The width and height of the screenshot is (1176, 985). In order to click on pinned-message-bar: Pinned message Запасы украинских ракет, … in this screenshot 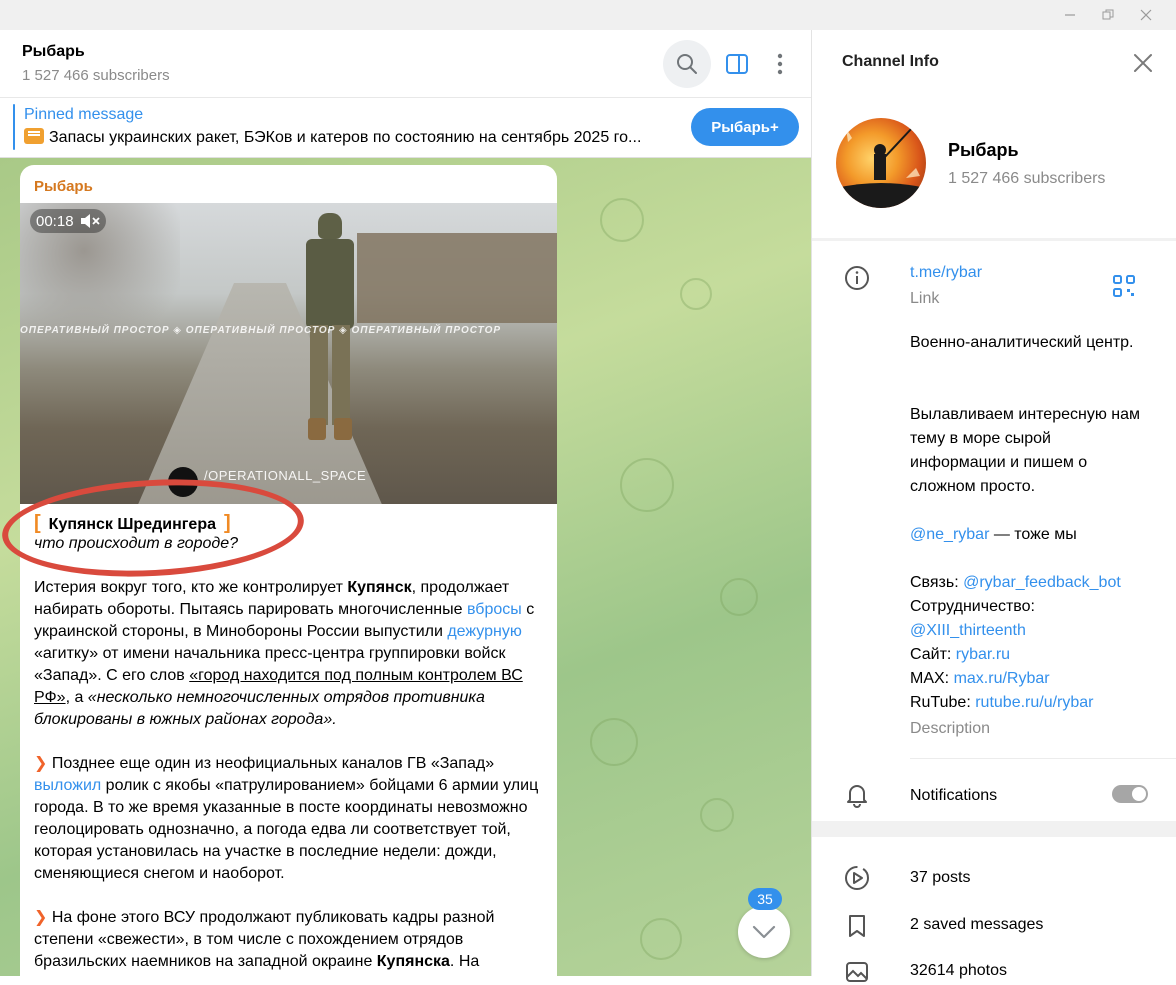, I will do `click(405, 128)`.